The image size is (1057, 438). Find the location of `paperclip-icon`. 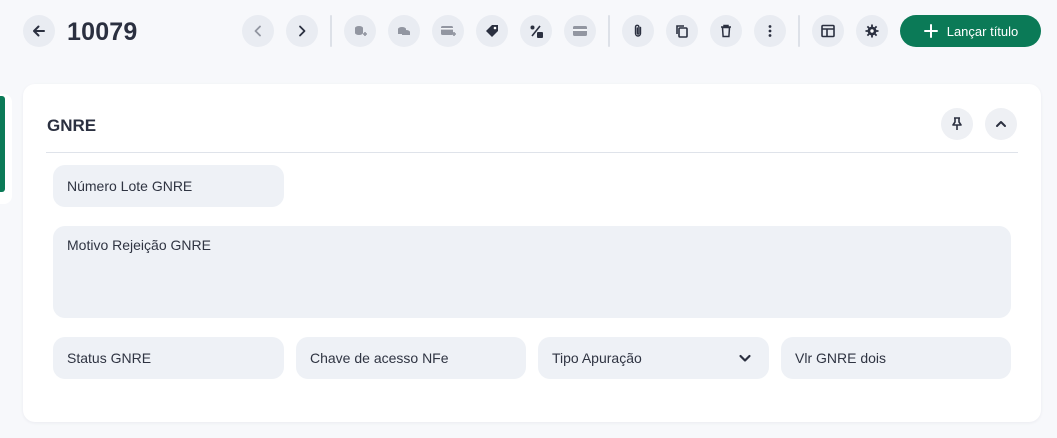

paperclip-icon is located at coordinates (638, 30).